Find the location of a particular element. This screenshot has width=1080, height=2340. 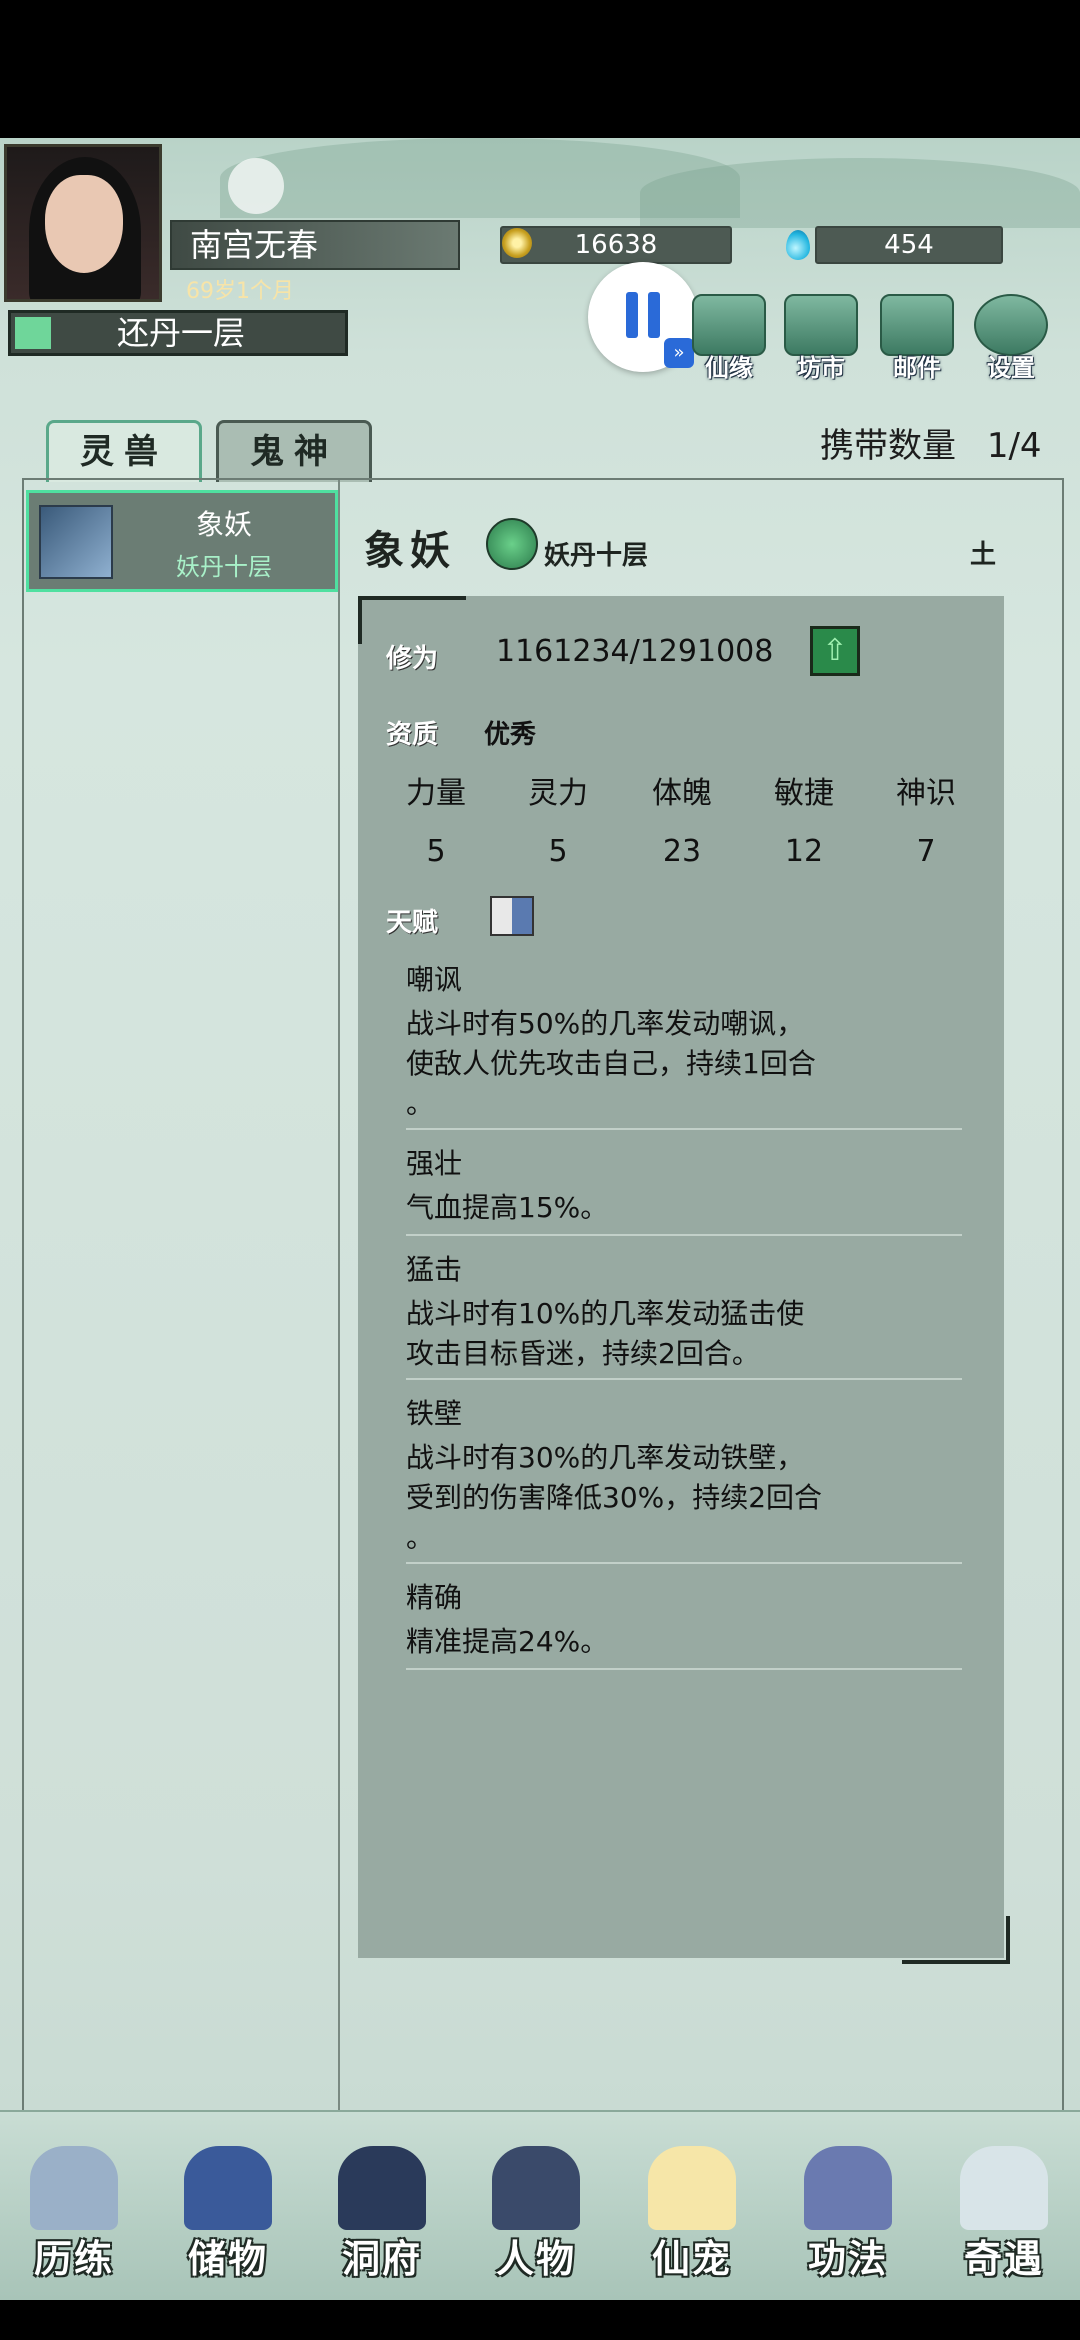

settings-label: 设置 is located at coordinates (1011, 368).